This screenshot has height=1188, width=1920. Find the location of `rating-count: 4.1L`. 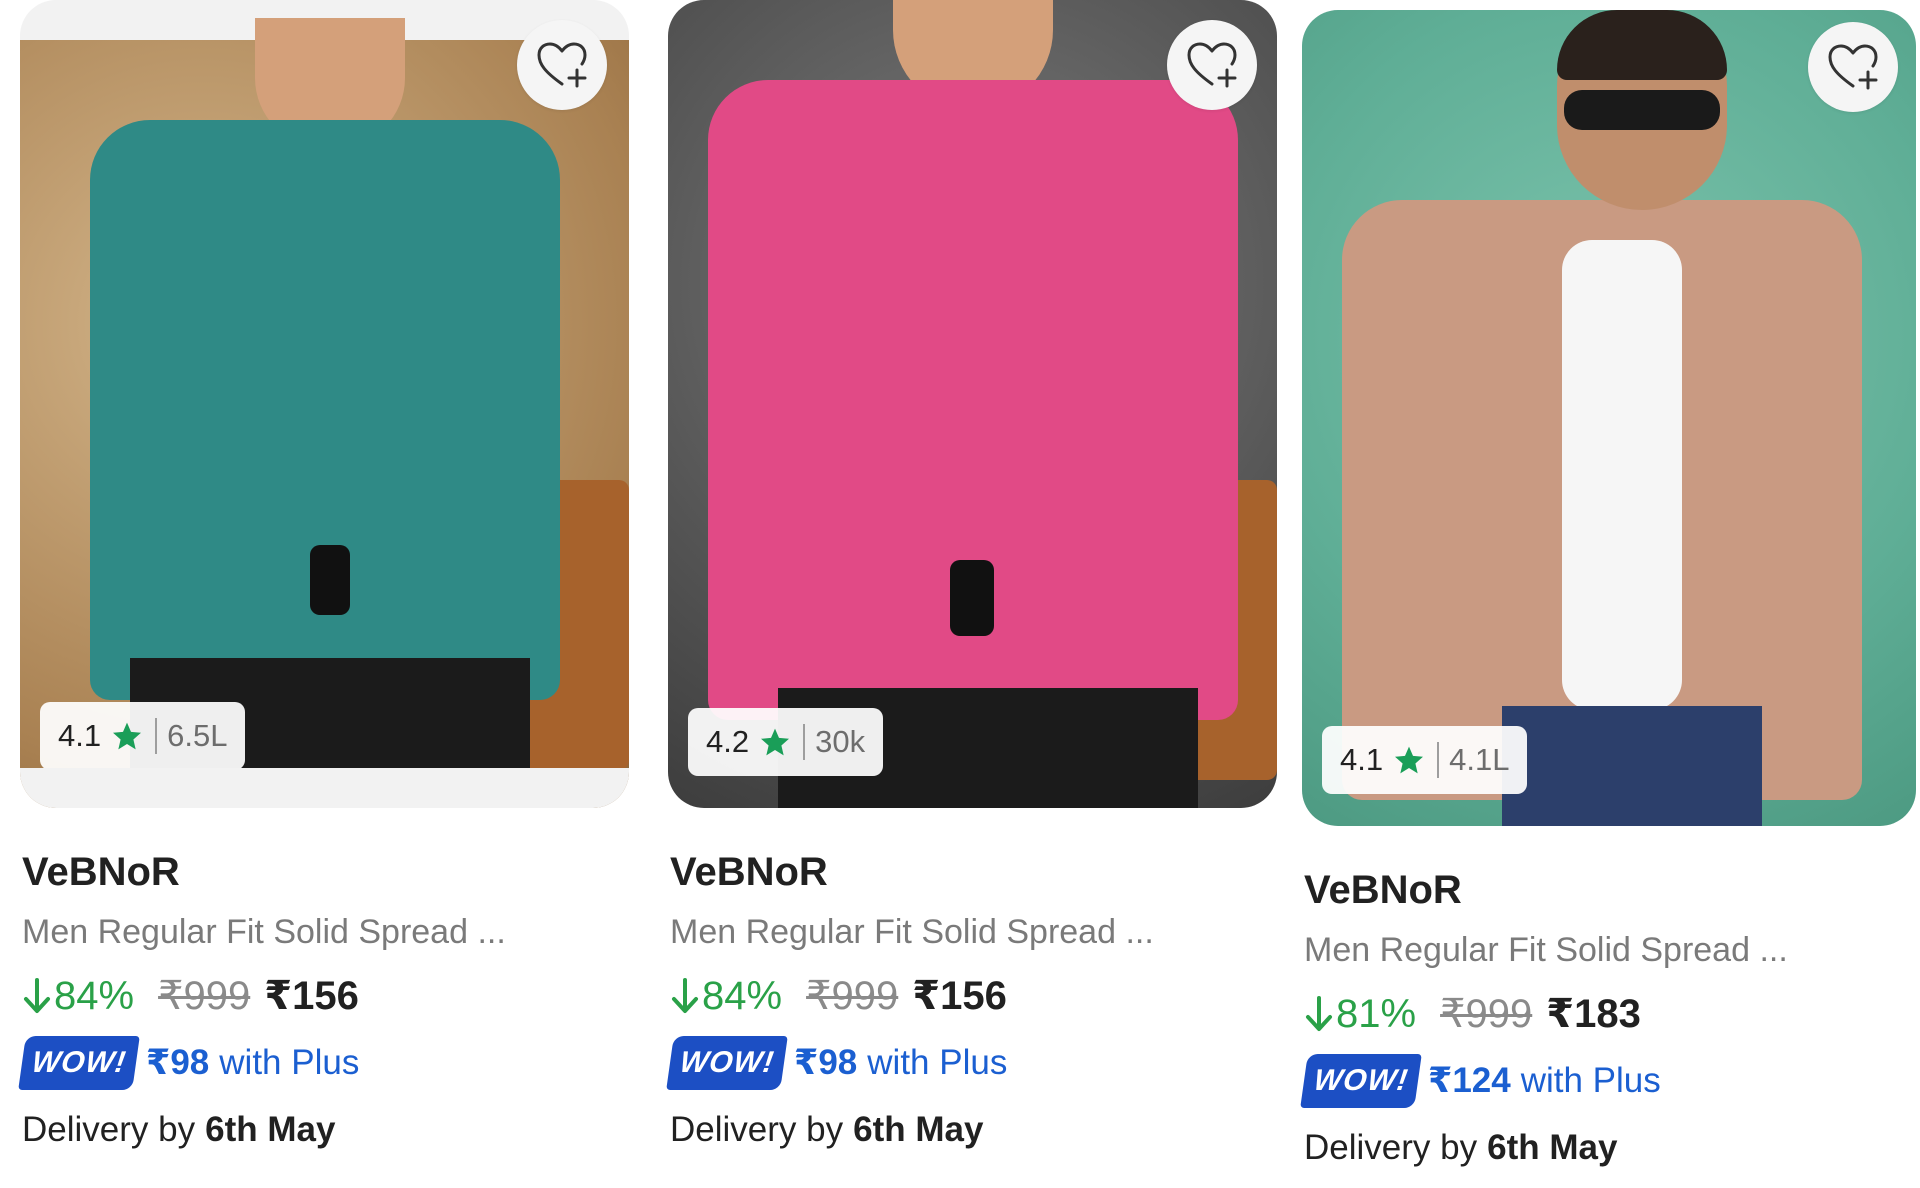

rating-count: 4.1L is located at coordinates (1479, 759).